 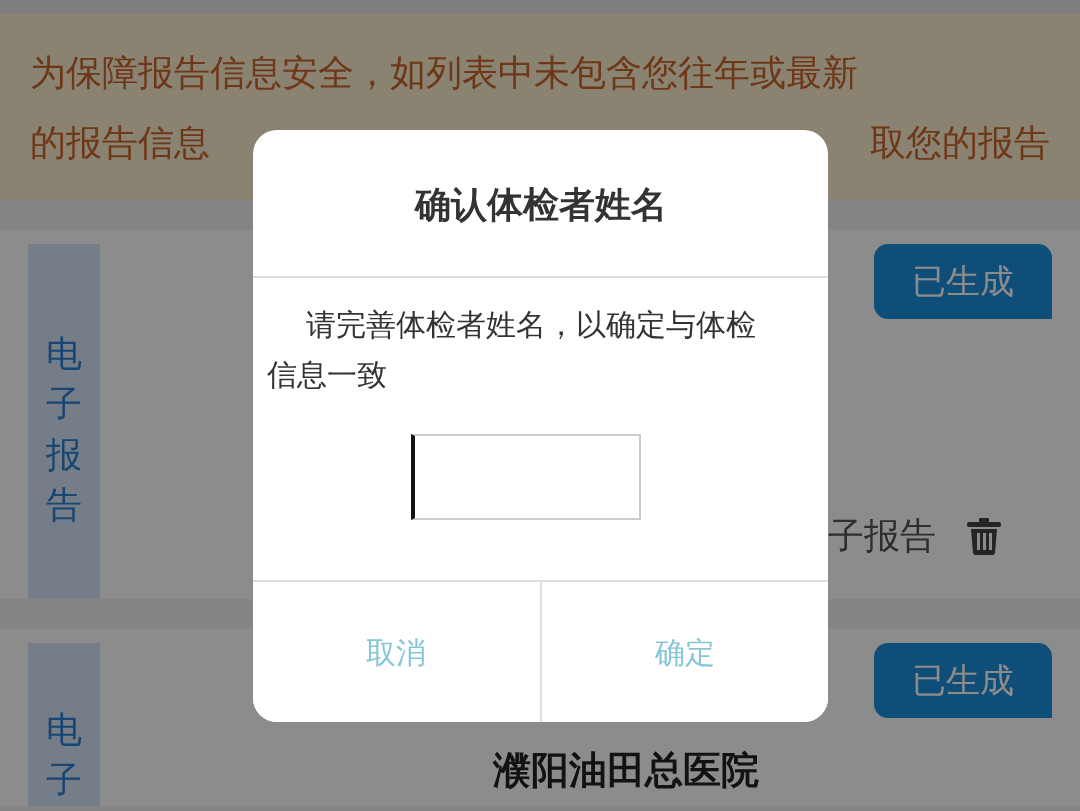 I want to click on dialog-title: 确认体检者姓名, so click(x=540, y=204).